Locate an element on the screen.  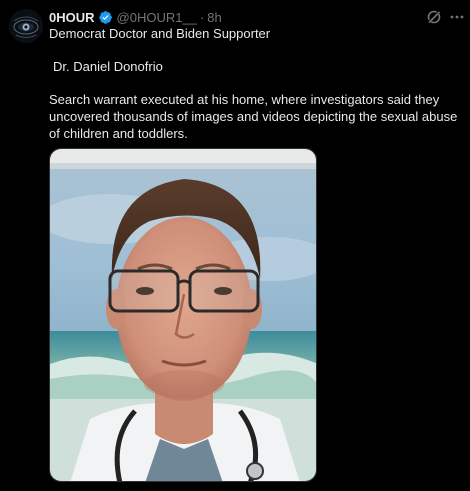
avatar is located at coordinates (26, 26).